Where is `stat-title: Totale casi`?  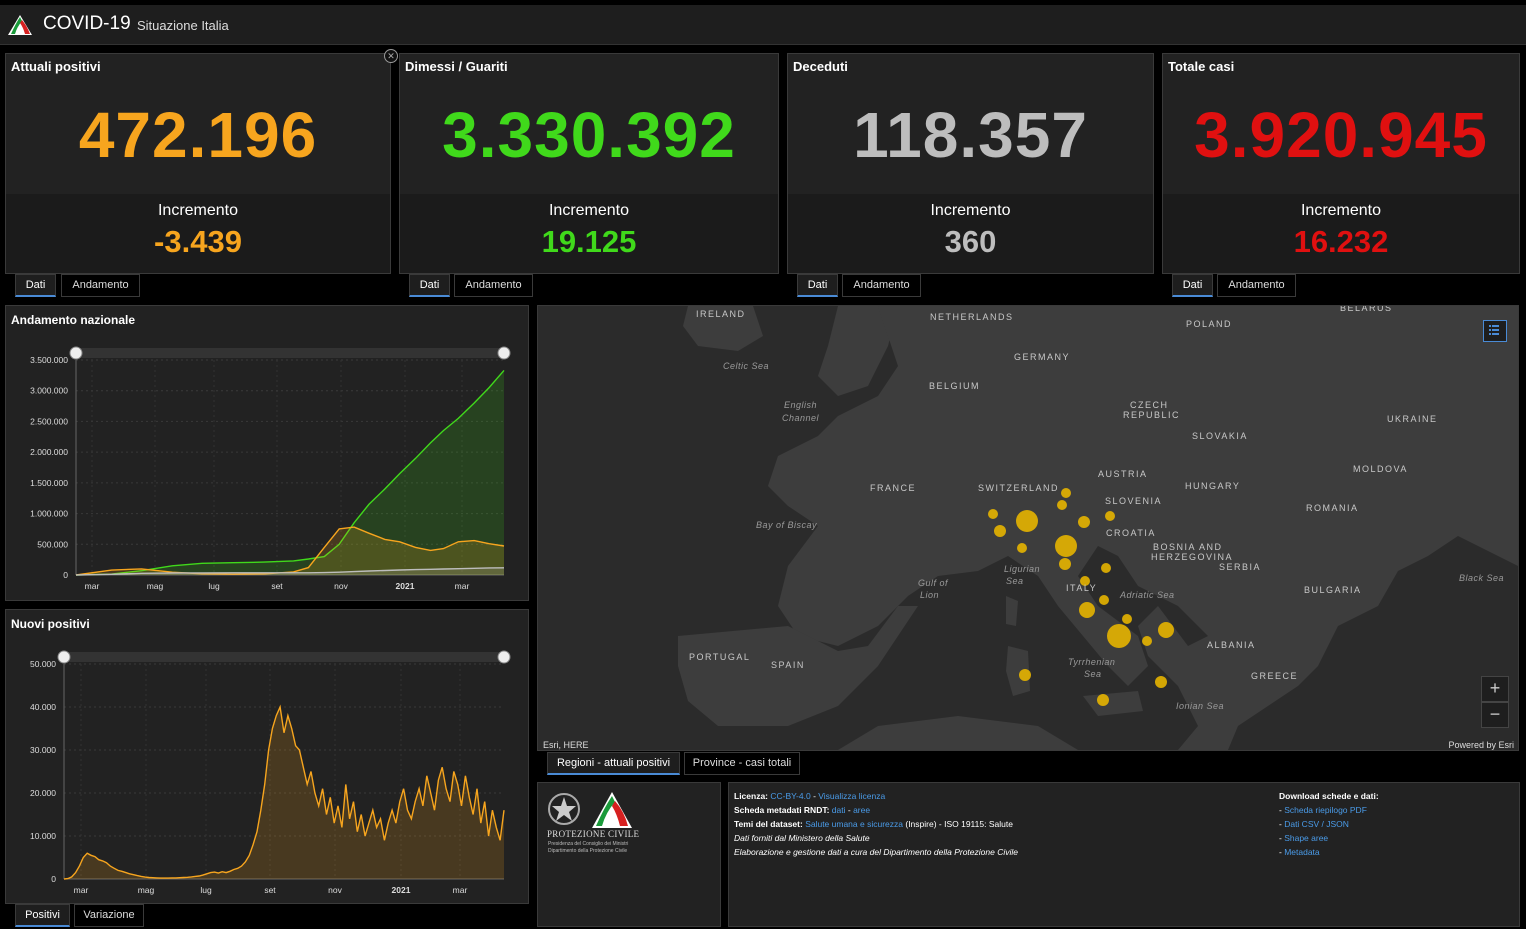
stat-title: Totale casi is located at coordinates (1201, 66).